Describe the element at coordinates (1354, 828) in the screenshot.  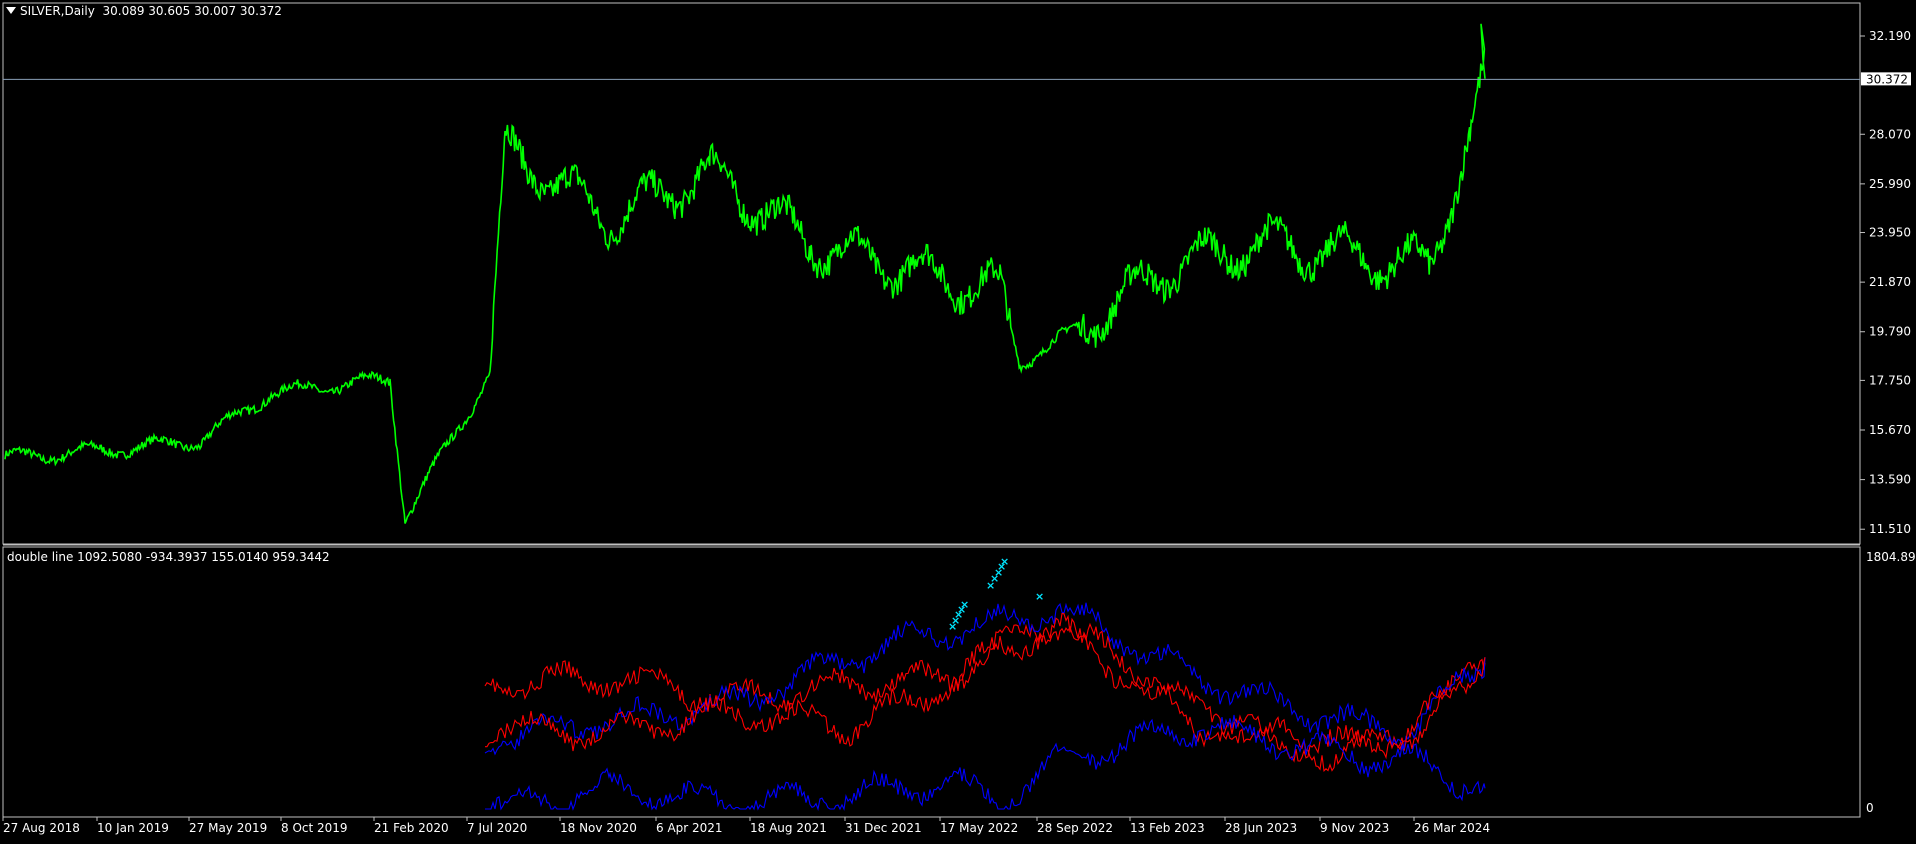
I see `time-tick-label: 9 Nov 2023` at that location.